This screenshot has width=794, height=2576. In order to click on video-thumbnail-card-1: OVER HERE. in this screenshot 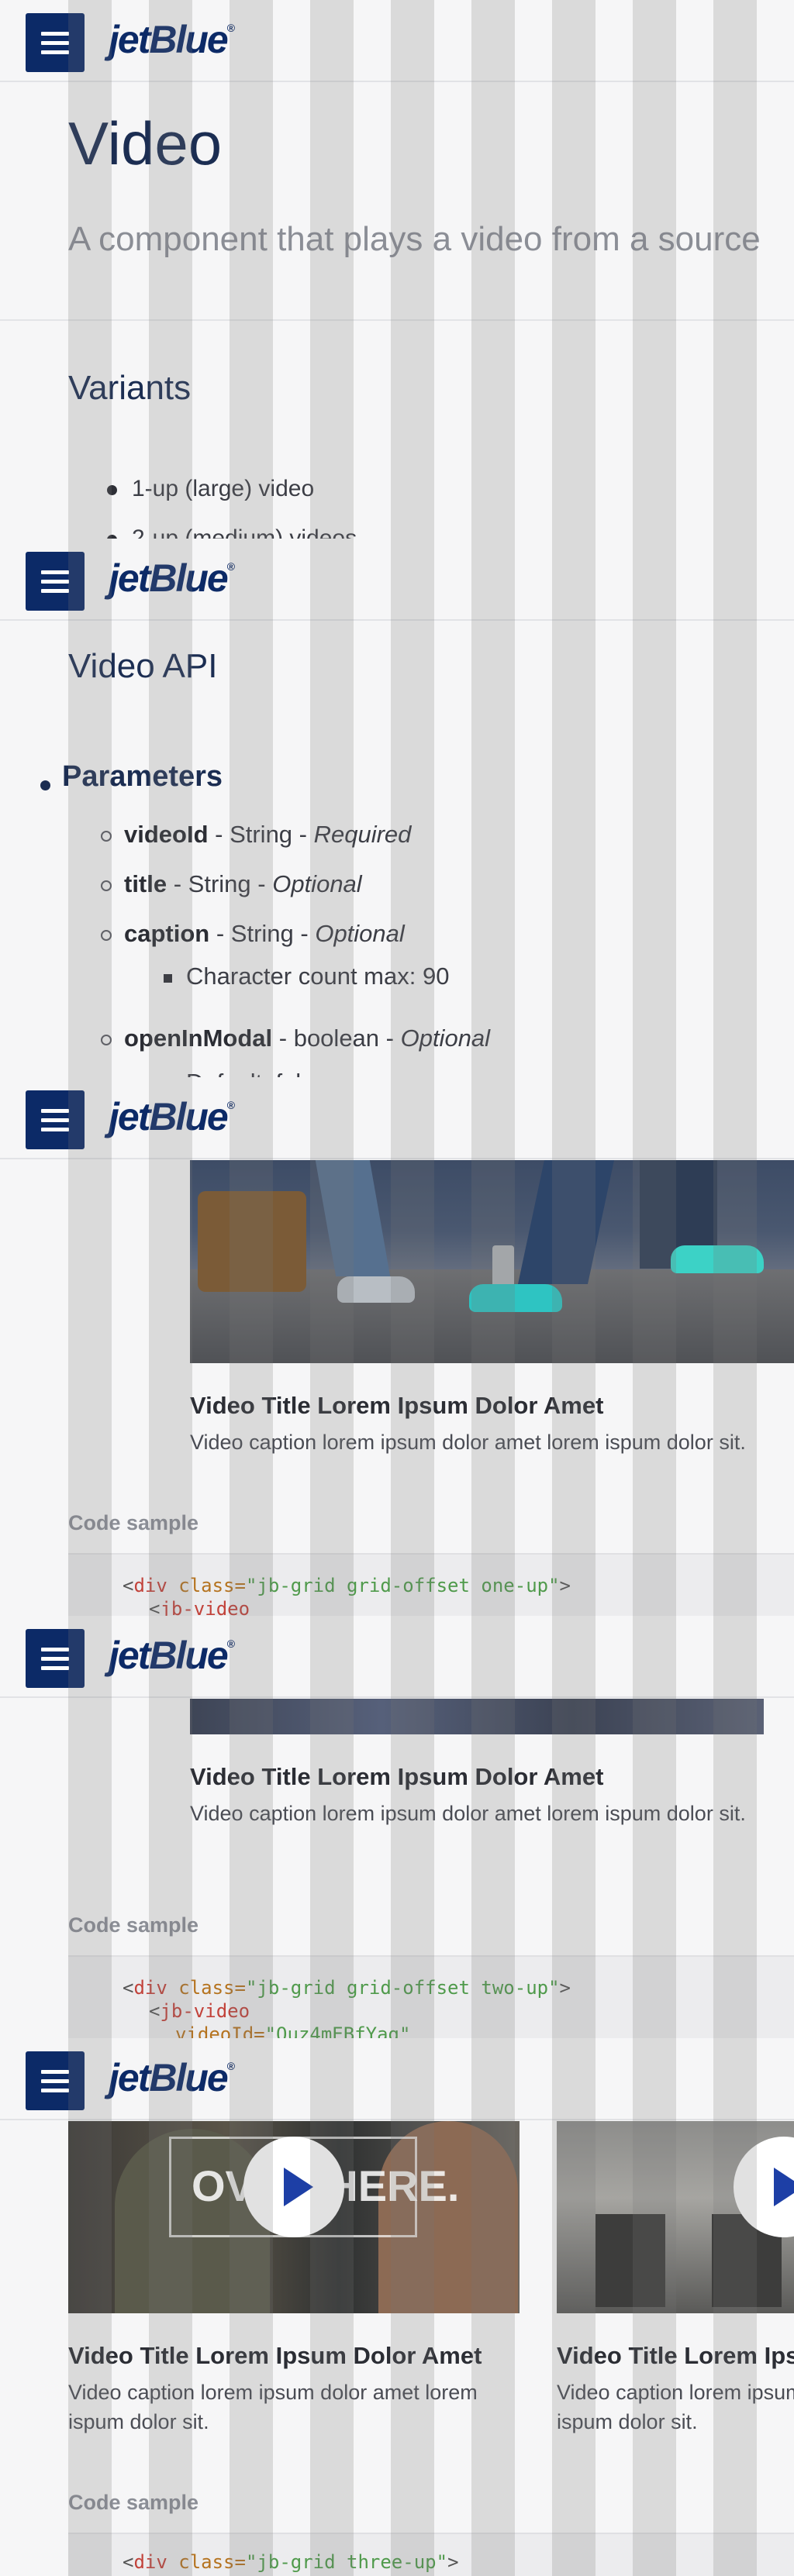, I will do `click(294, 2217)`.